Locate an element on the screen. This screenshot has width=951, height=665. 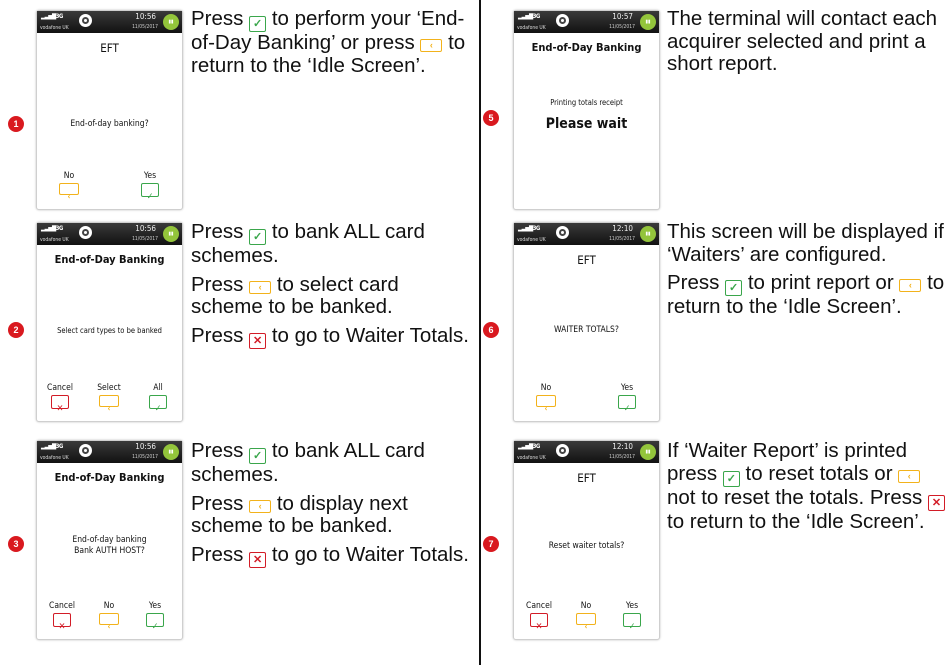
screen-message-line-1: End-of-day banking is located at coordinates (109, 540).